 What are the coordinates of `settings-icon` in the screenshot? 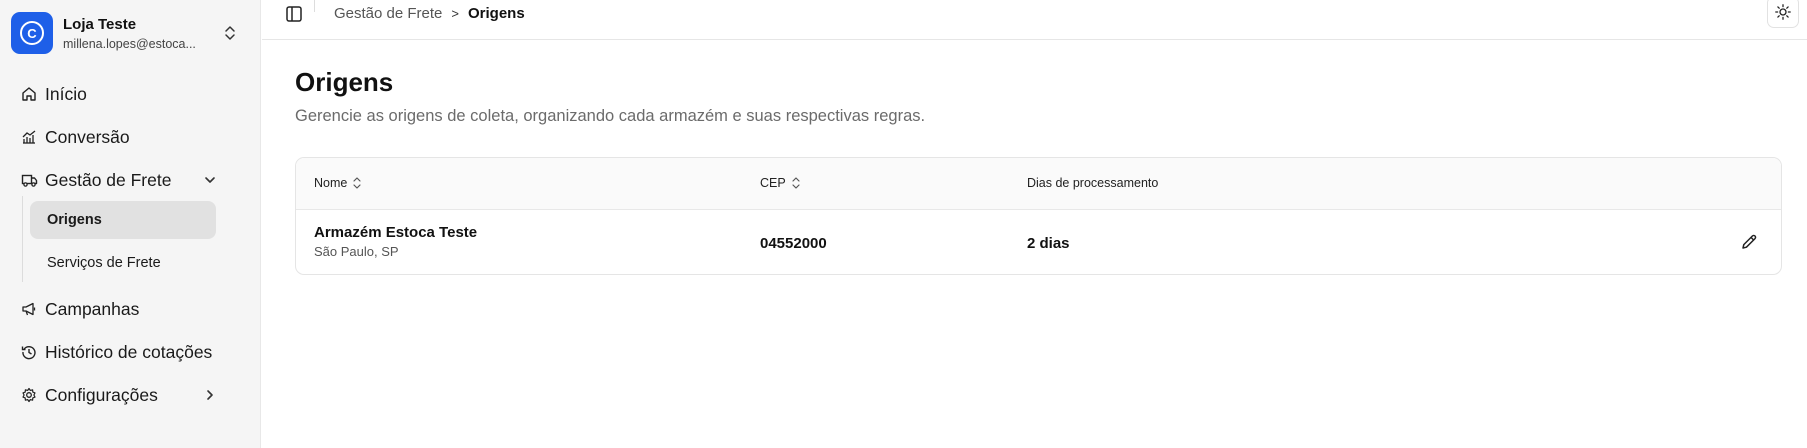 It's located at (29, 395).